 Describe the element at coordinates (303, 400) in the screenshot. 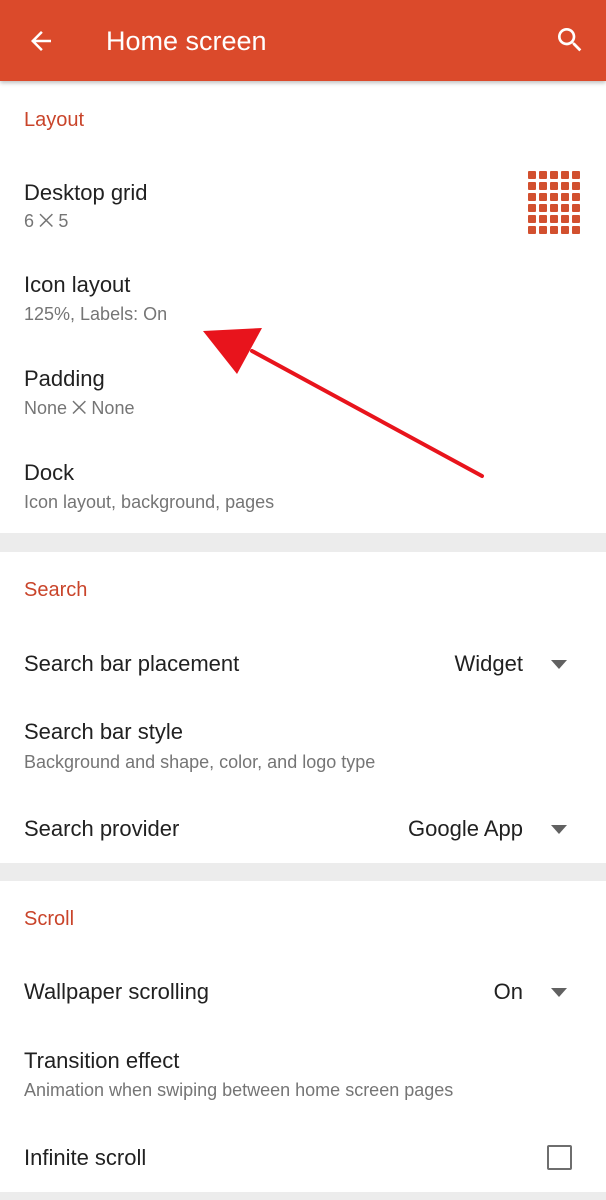

I see `padding-row: Padding None ⨉ None` at that location.